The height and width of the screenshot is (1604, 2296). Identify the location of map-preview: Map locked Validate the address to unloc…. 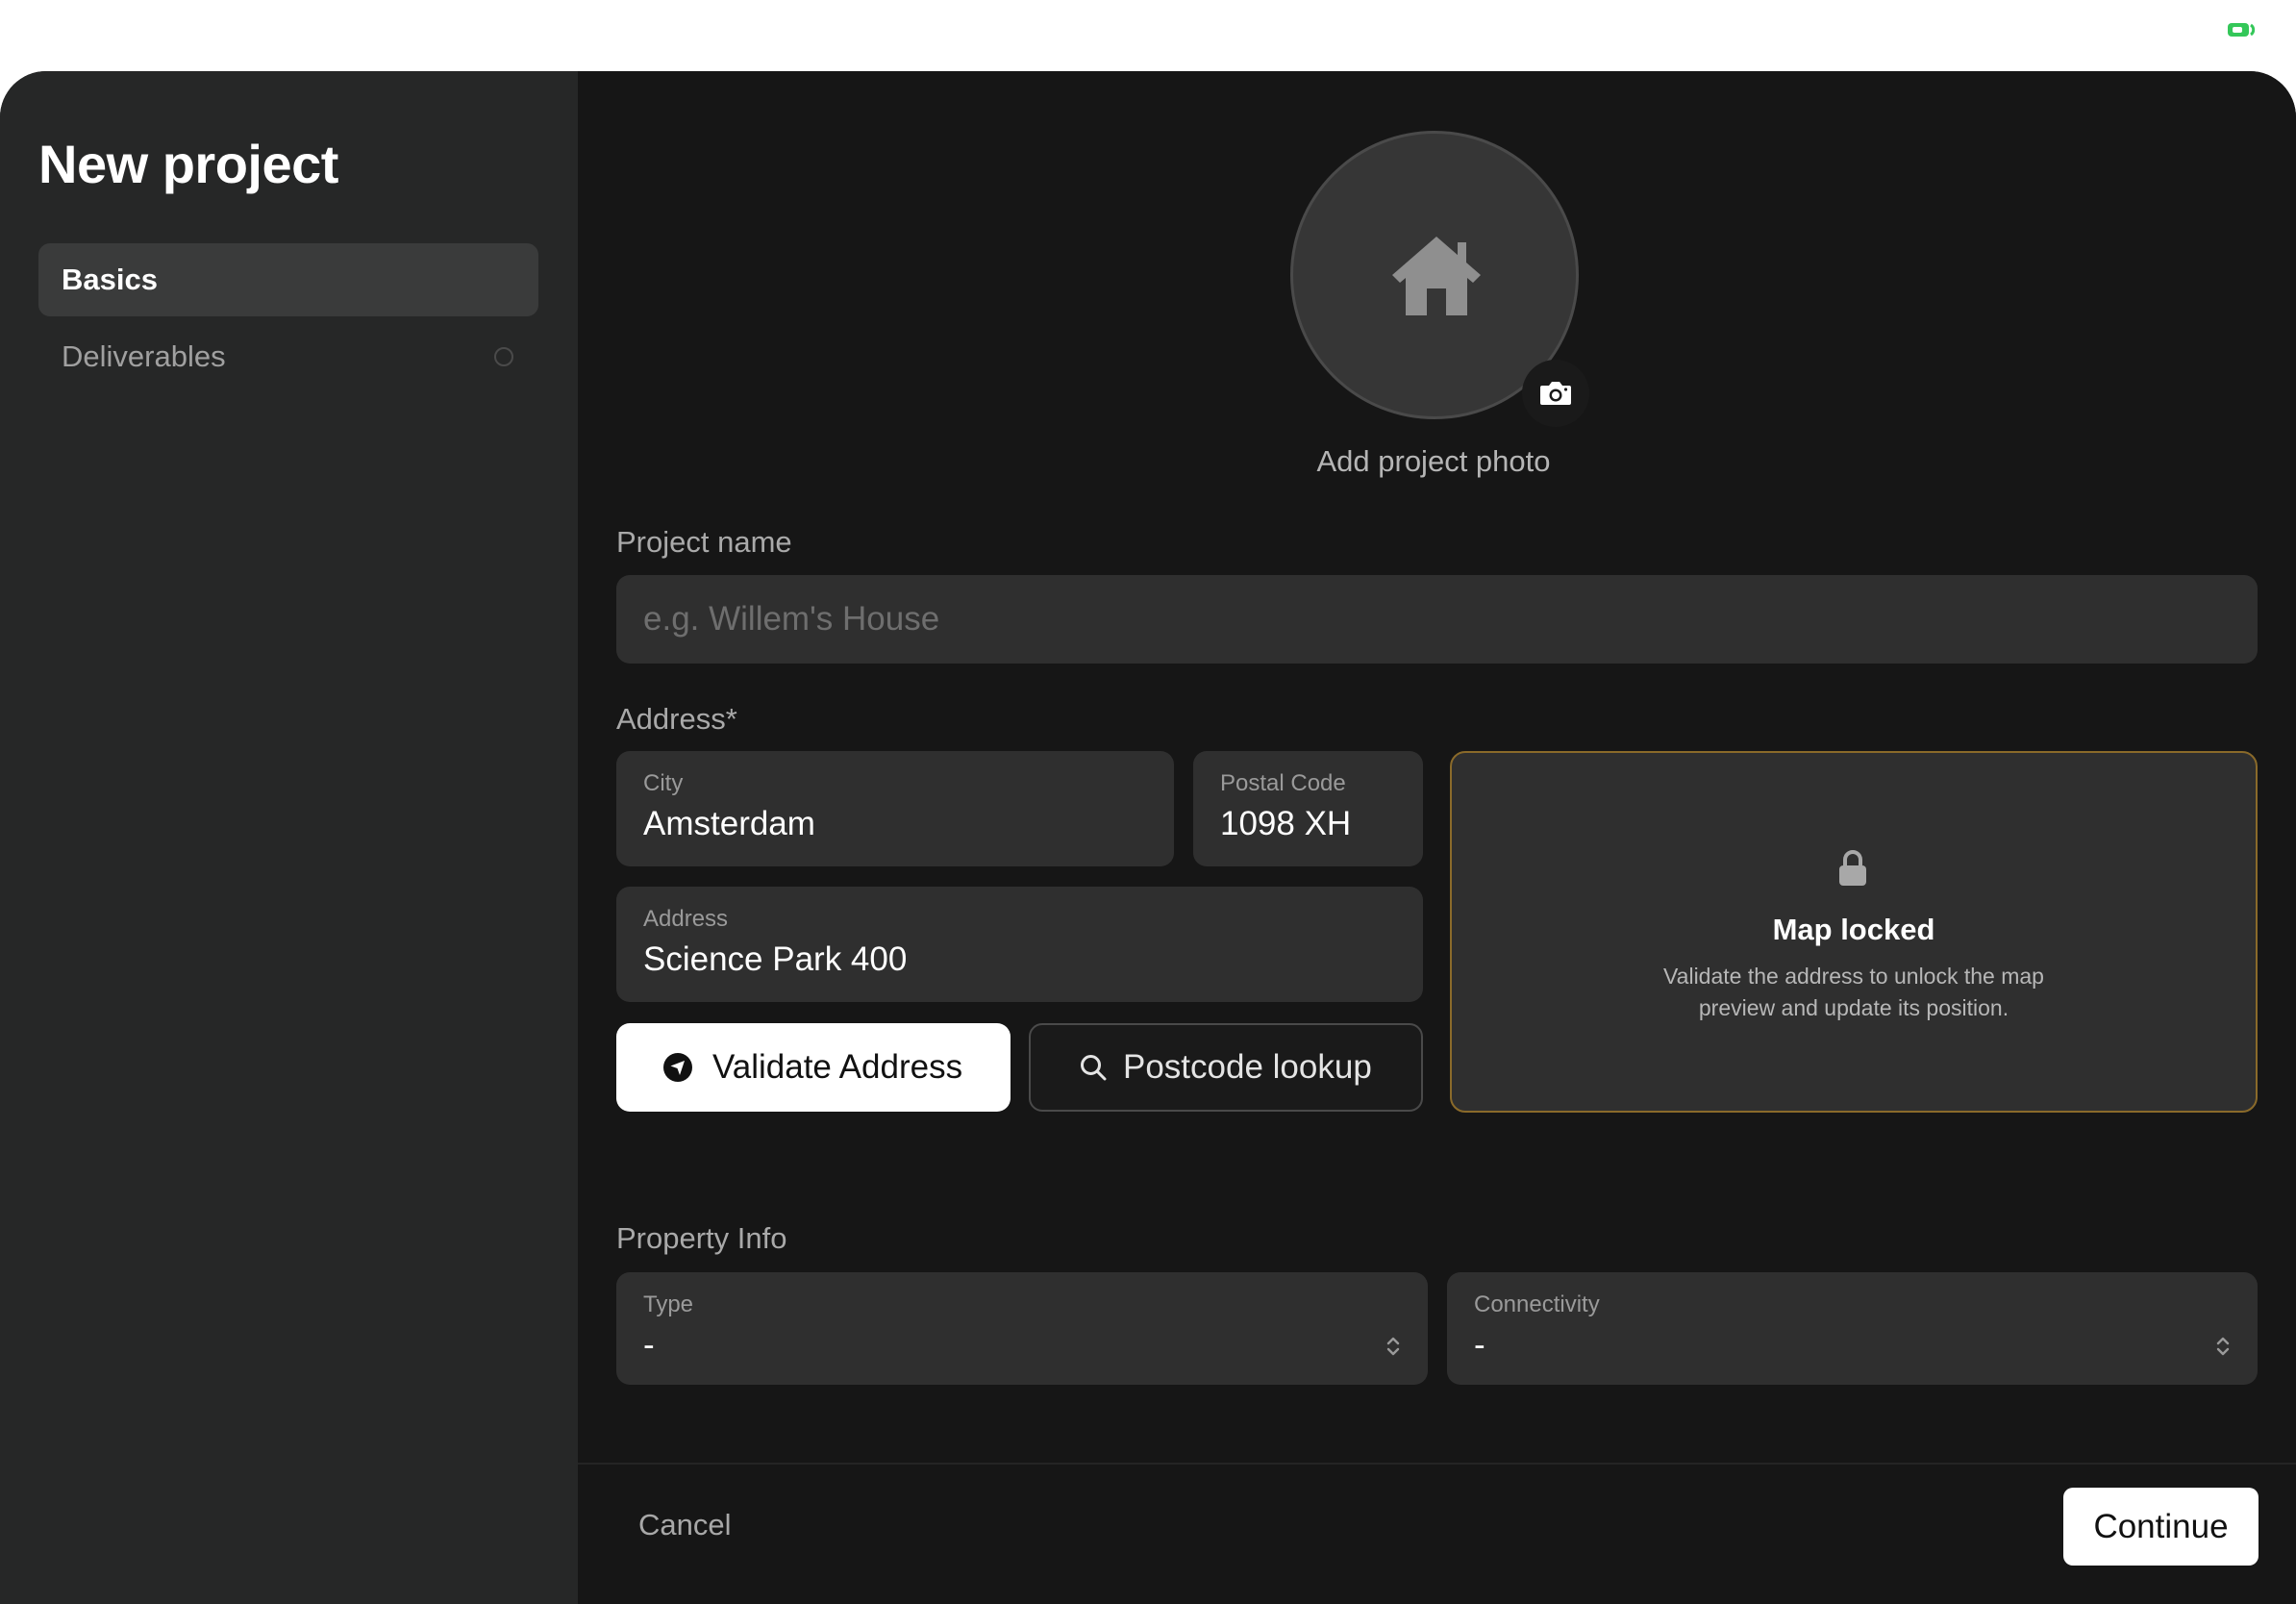
(1854, 932).